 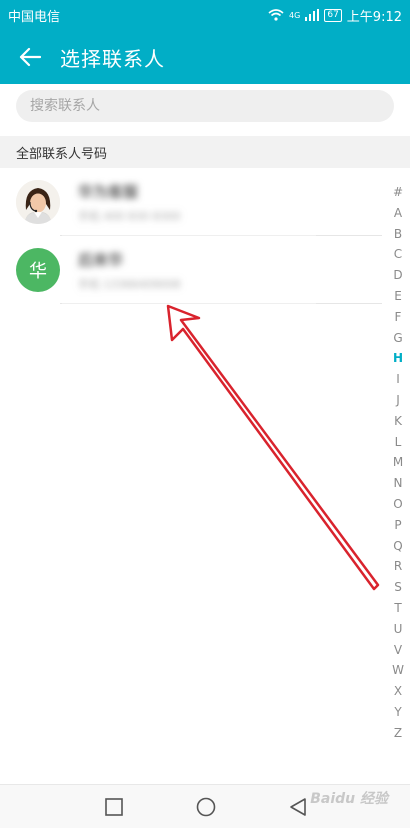 What do you see at coordinates (398, 421) in the screenshot?
I see `index-letter: K` at bounding box center [398, 421].